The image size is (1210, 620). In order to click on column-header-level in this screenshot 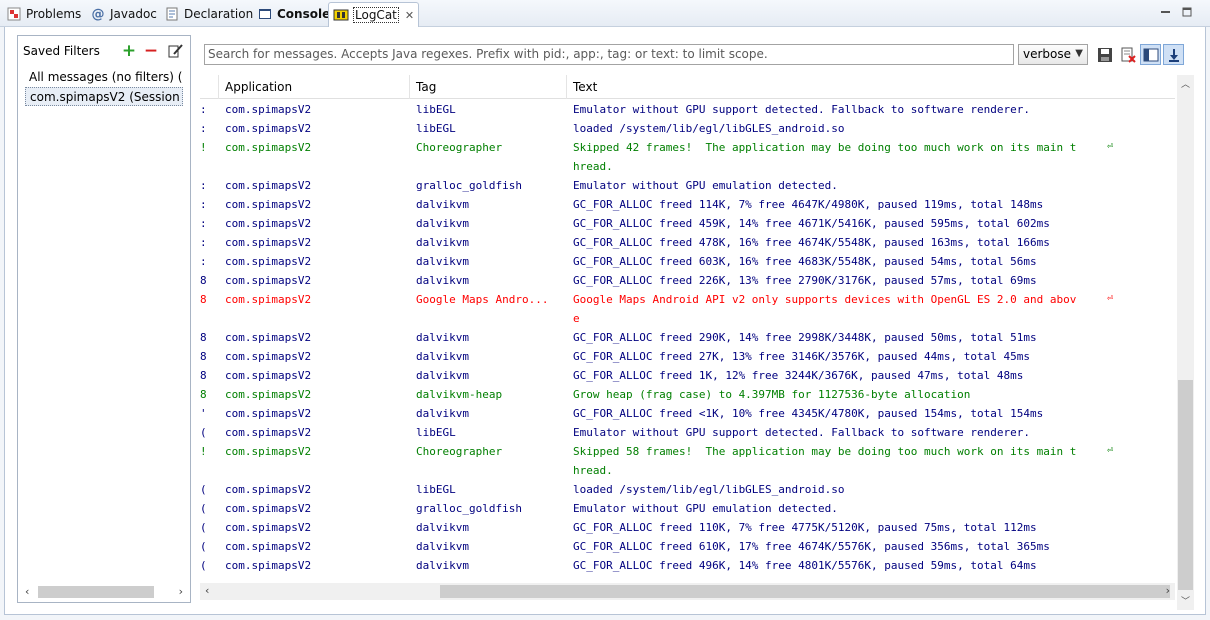, I will do `click(209, 87)`.